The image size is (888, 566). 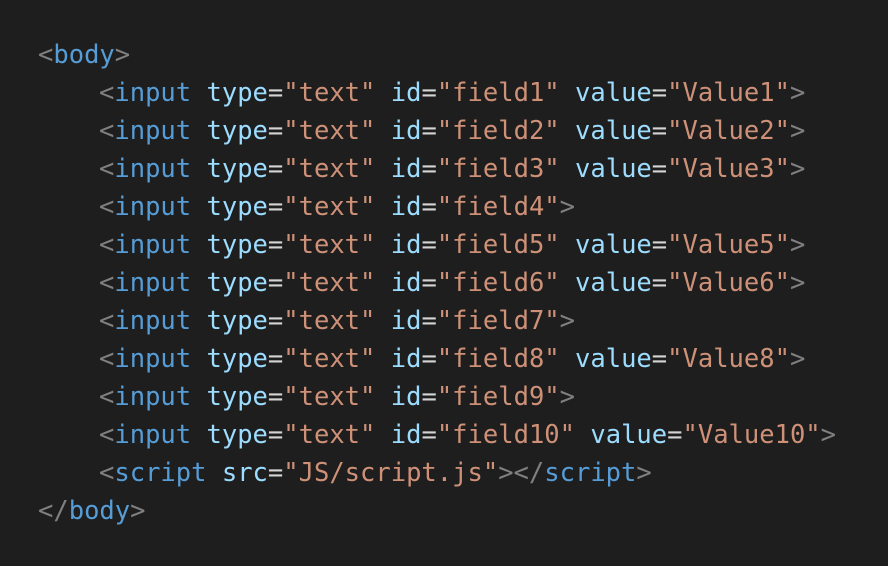 I want to click on attr-value: "field4", so click(x=498, y=207).